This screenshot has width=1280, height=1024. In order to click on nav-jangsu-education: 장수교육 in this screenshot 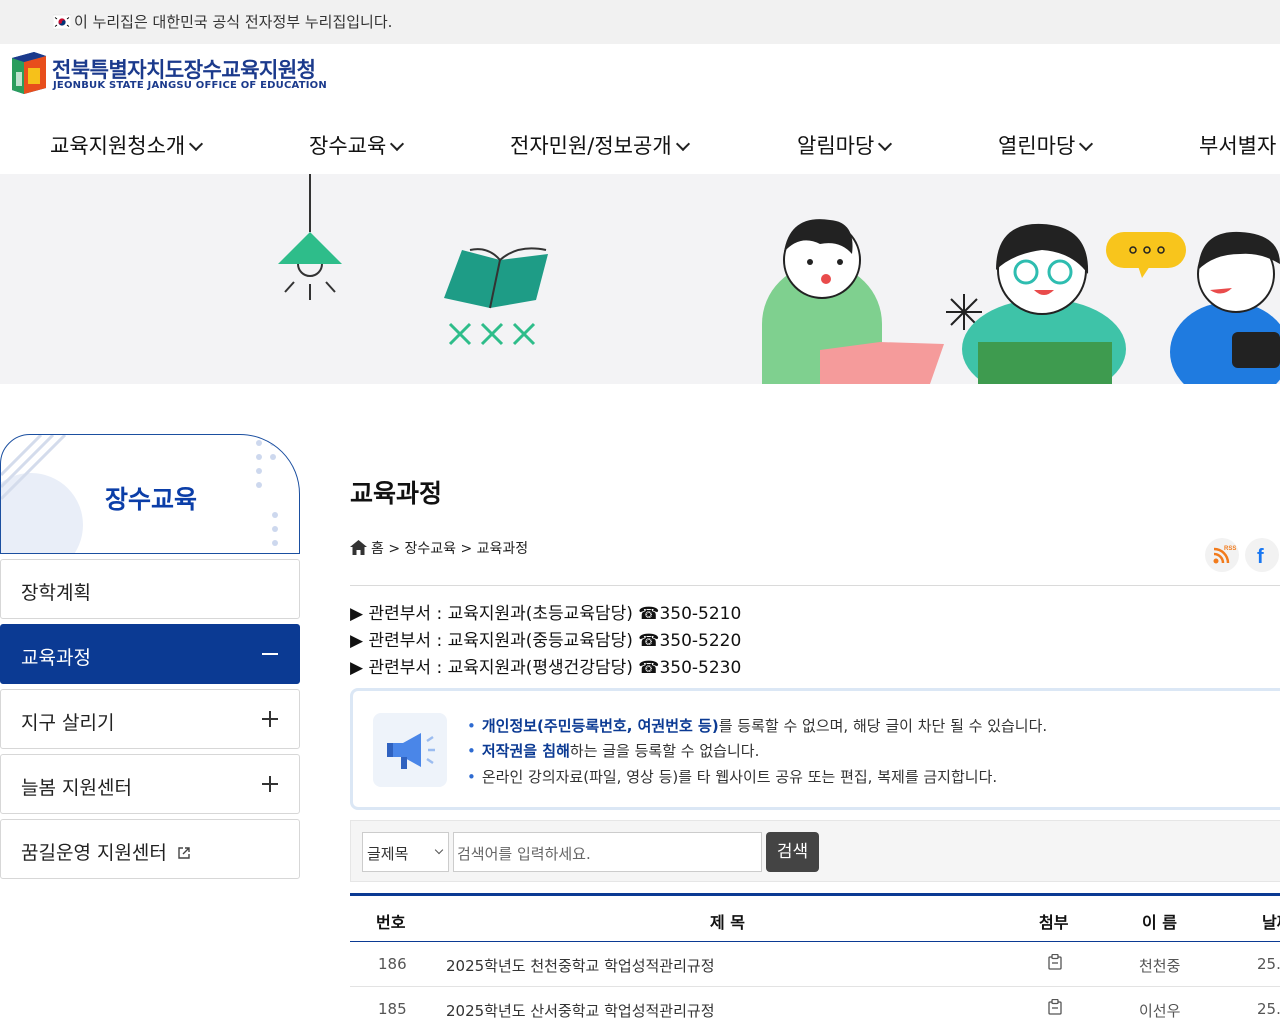, I will do `click(357, 145)`.